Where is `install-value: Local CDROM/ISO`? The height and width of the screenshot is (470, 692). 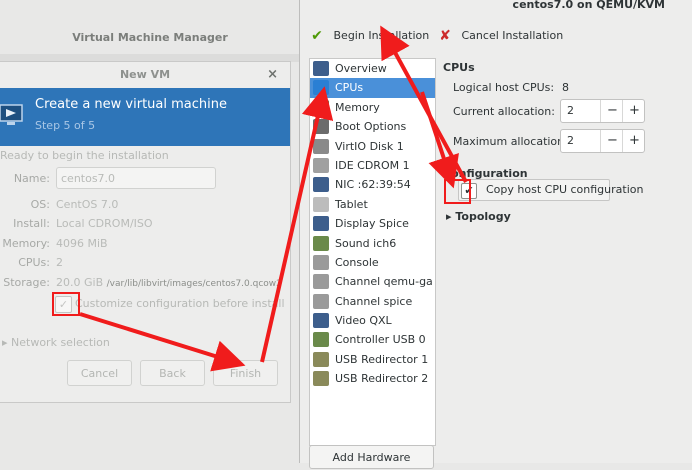 install-value: Local CDROM/ISO is located at coordinates (104, 223).